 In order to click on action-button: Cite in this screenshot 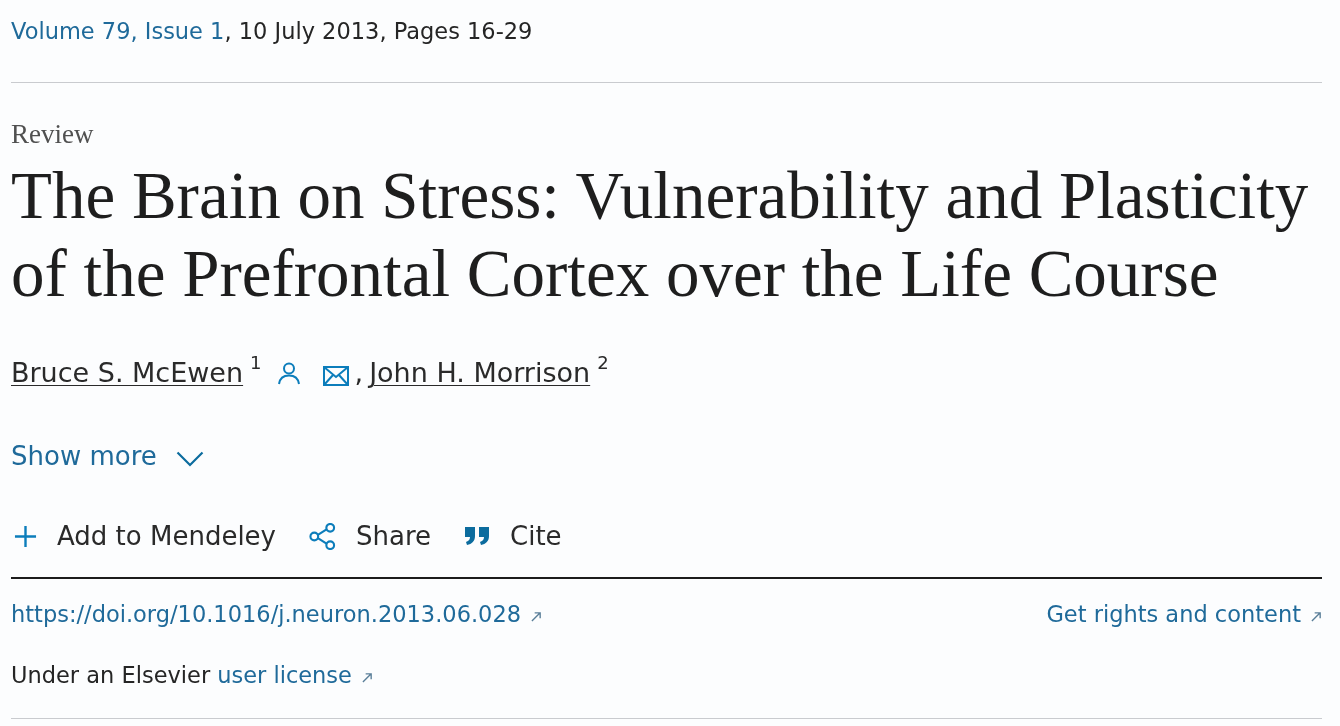, I will do `click(513, 536)`.